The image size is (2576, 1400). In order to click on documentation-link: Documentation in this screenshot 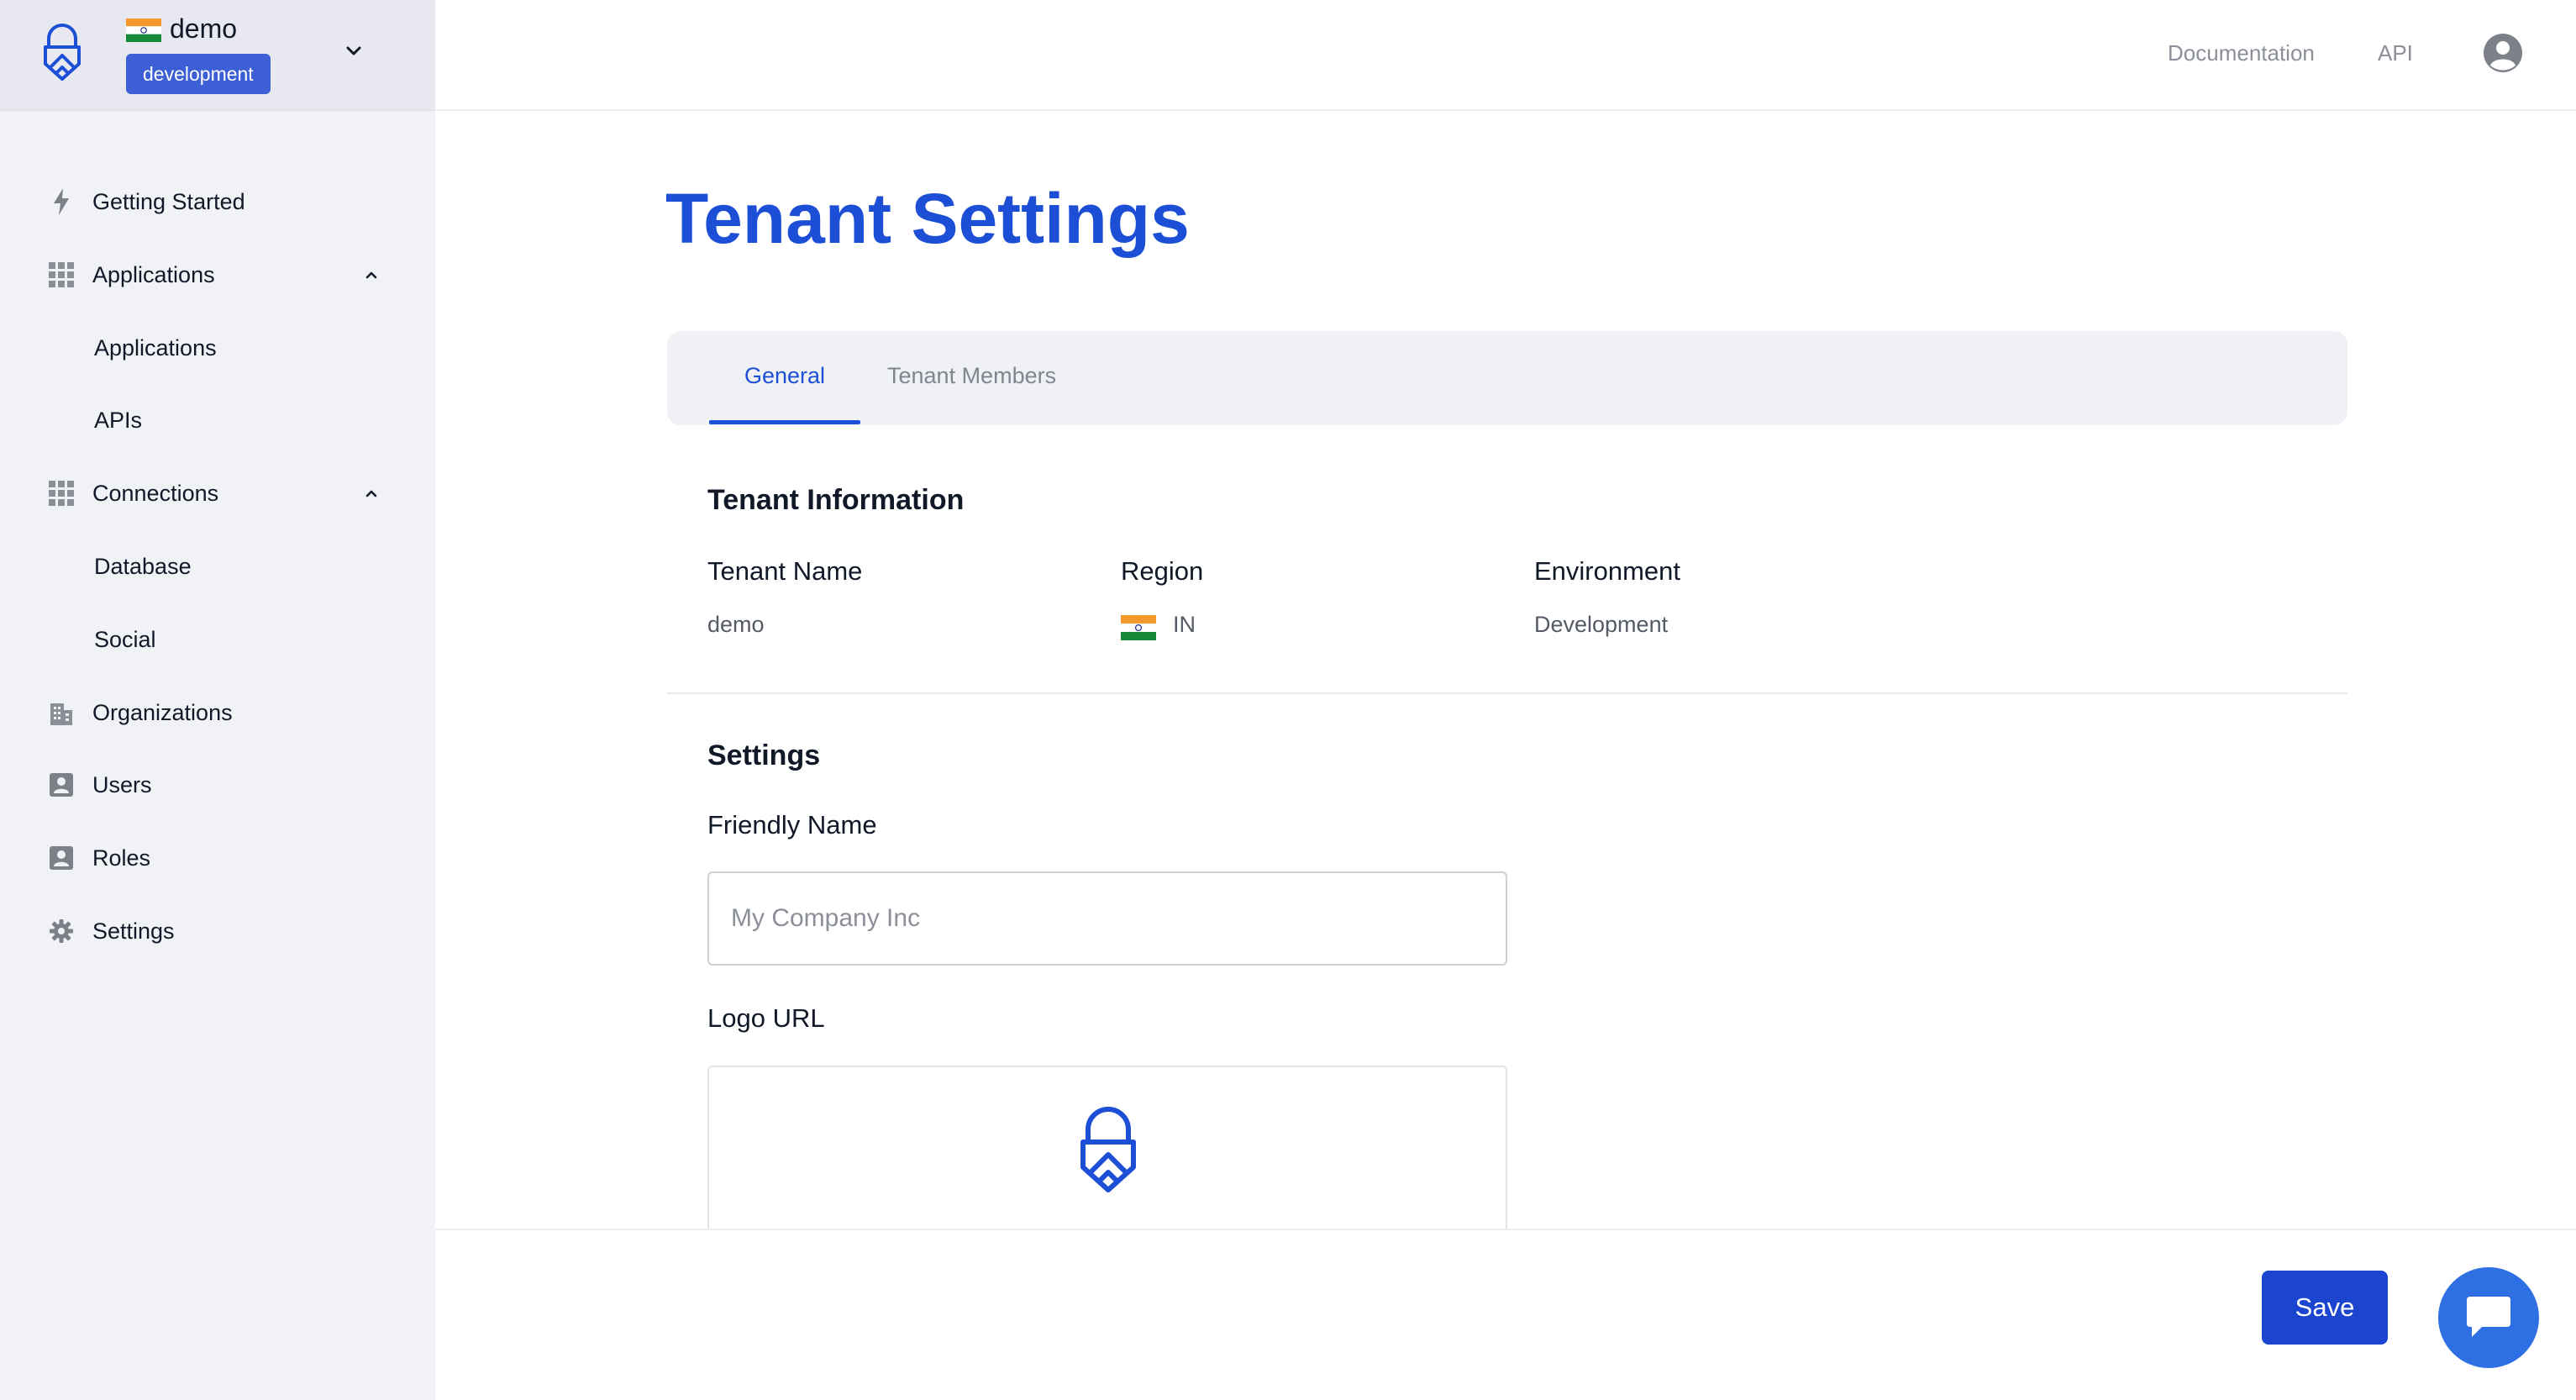, I will do `click(2241, 53)`.